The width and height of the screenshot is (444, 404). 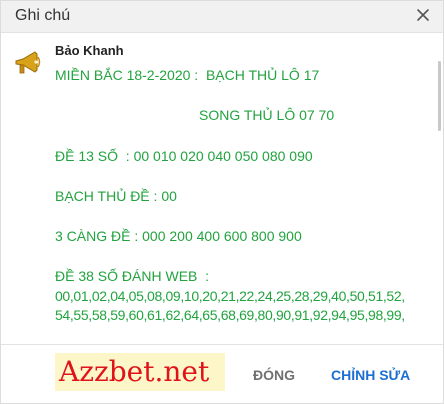 I want to click on megaphone-icon, so click(x=28, y=62).